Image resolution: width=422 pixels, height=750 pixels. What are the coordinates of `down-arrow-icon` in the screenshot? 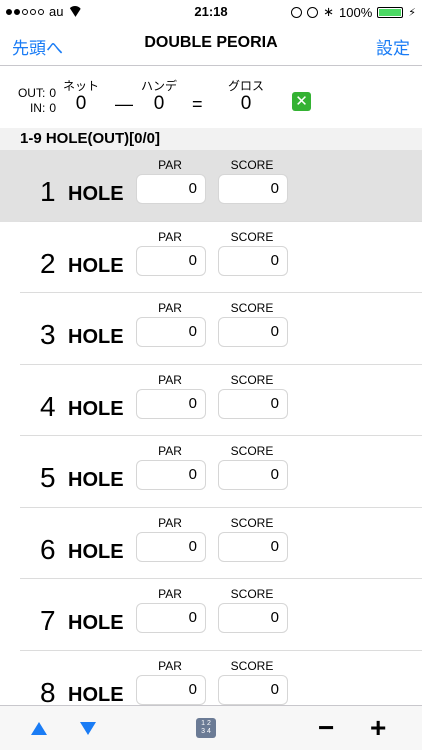 It's located at (88, 728).